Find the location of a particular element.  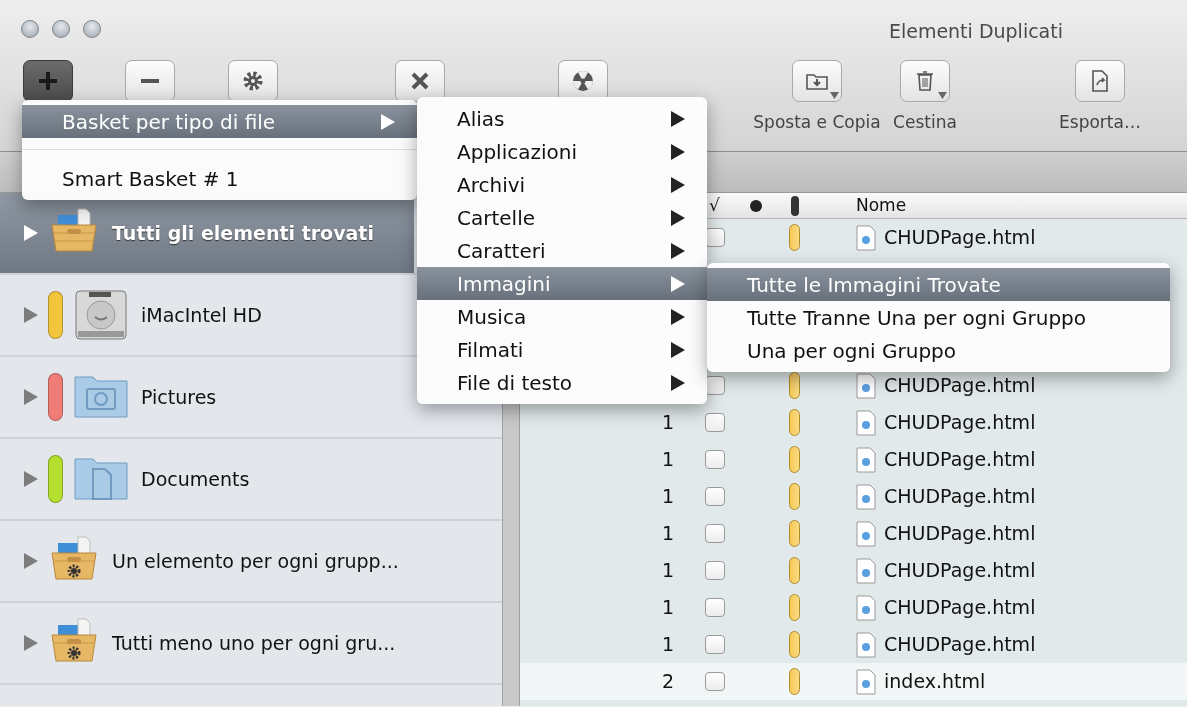

sidebar-label: iMacIntel HD is located at coordinates (201, 315).